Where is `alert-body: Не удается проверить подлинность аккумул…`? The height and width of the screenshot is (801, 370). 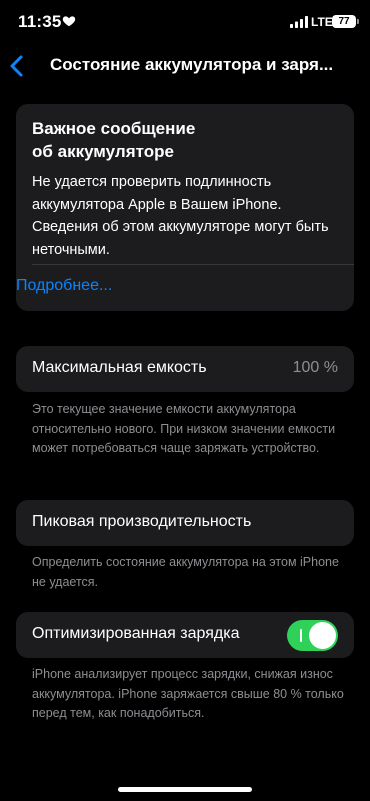
alert-body: Не удается проверить подлинность аккумул… is located at coordinates (180, 216).